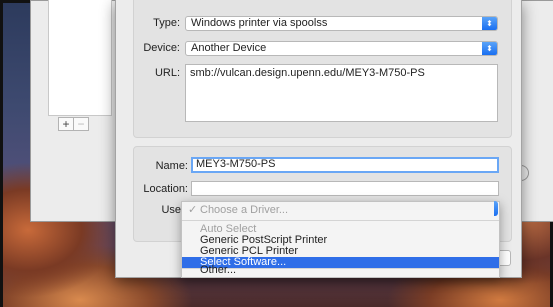 Image resolution: width=553 pixels, height=307 pixels. What do you see at coordinates (341, 23) in the screenshot?
I see `type-popup: Windows printer via spoolss ⬍` at bounding box center [341, 23].